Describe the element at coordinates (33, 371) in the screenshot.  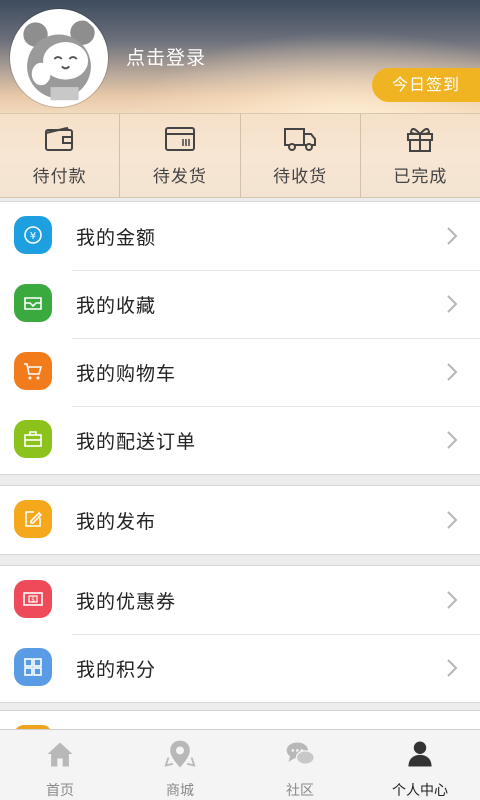
I see `shopping-cart-icon` at that location.